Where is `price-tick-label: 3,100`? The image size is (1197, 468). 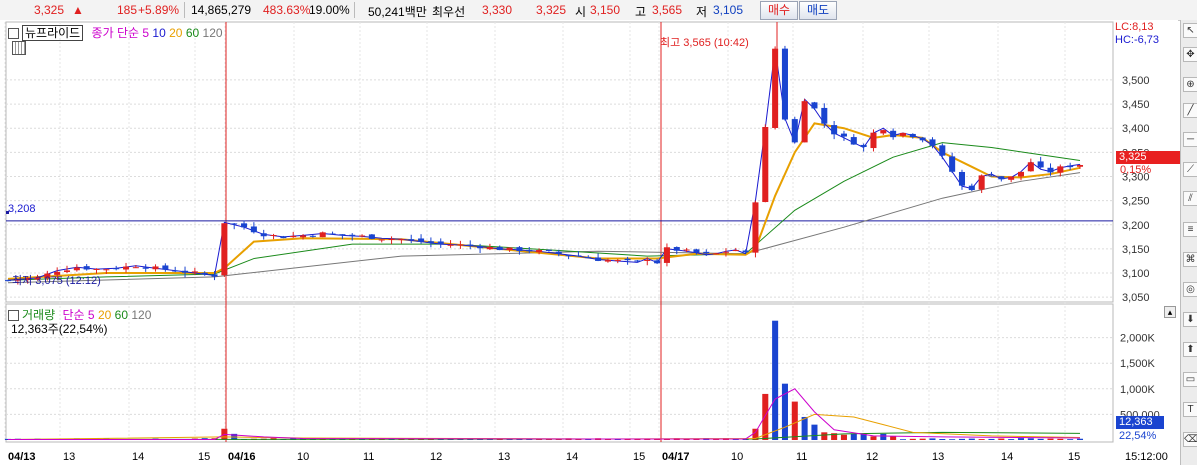
price-tick-label: 3,100 is located at coordinates (1136, 274).